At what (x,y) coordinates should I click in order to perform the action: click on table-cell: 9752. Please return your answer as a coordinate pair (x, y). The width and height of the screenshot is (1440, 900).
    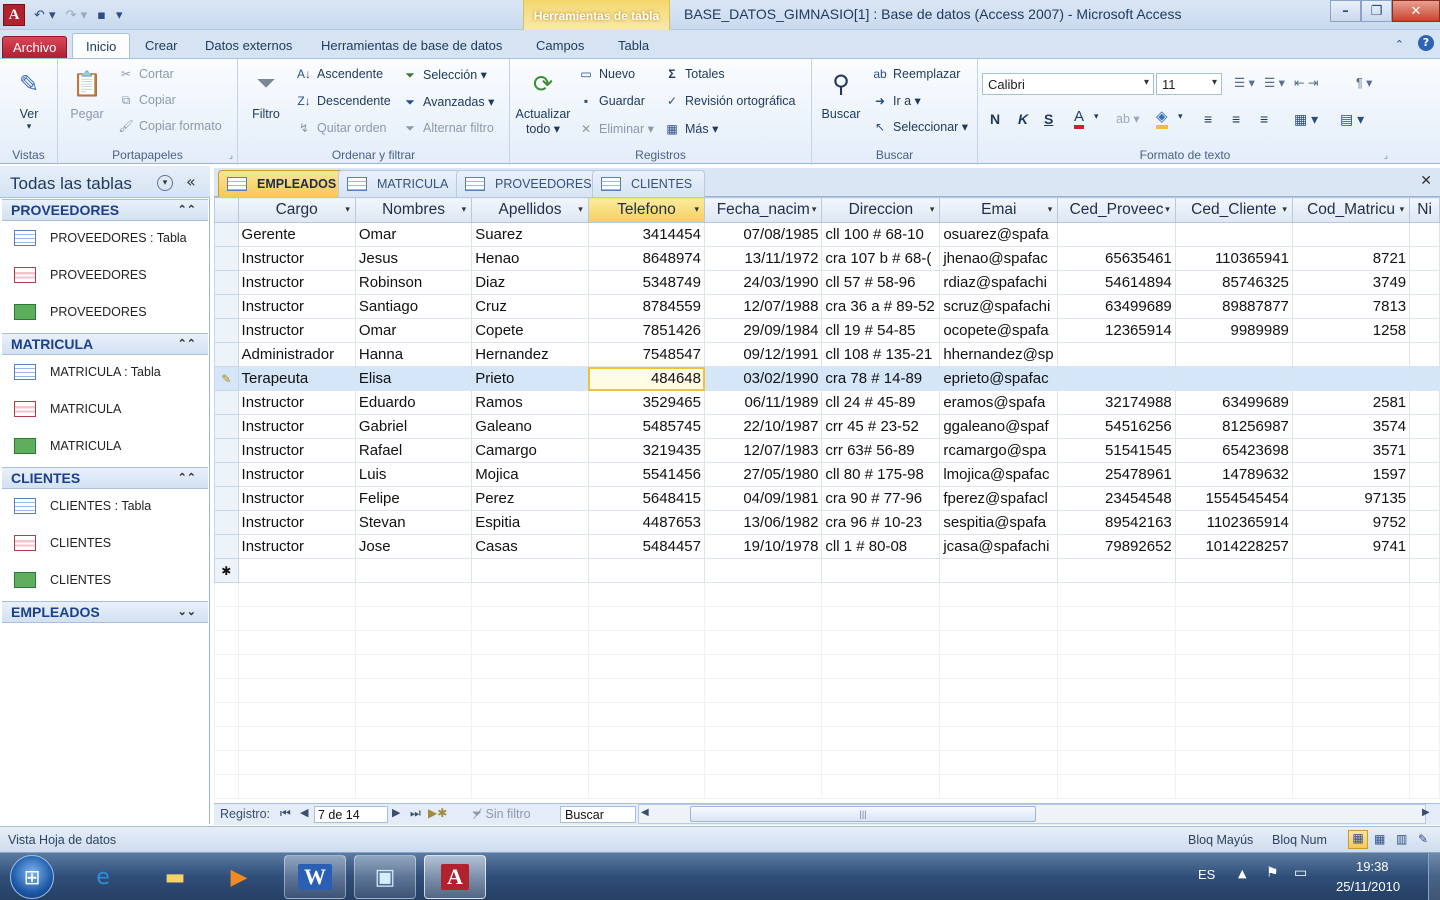
    Looking at the image, I should click on (1351, 522).